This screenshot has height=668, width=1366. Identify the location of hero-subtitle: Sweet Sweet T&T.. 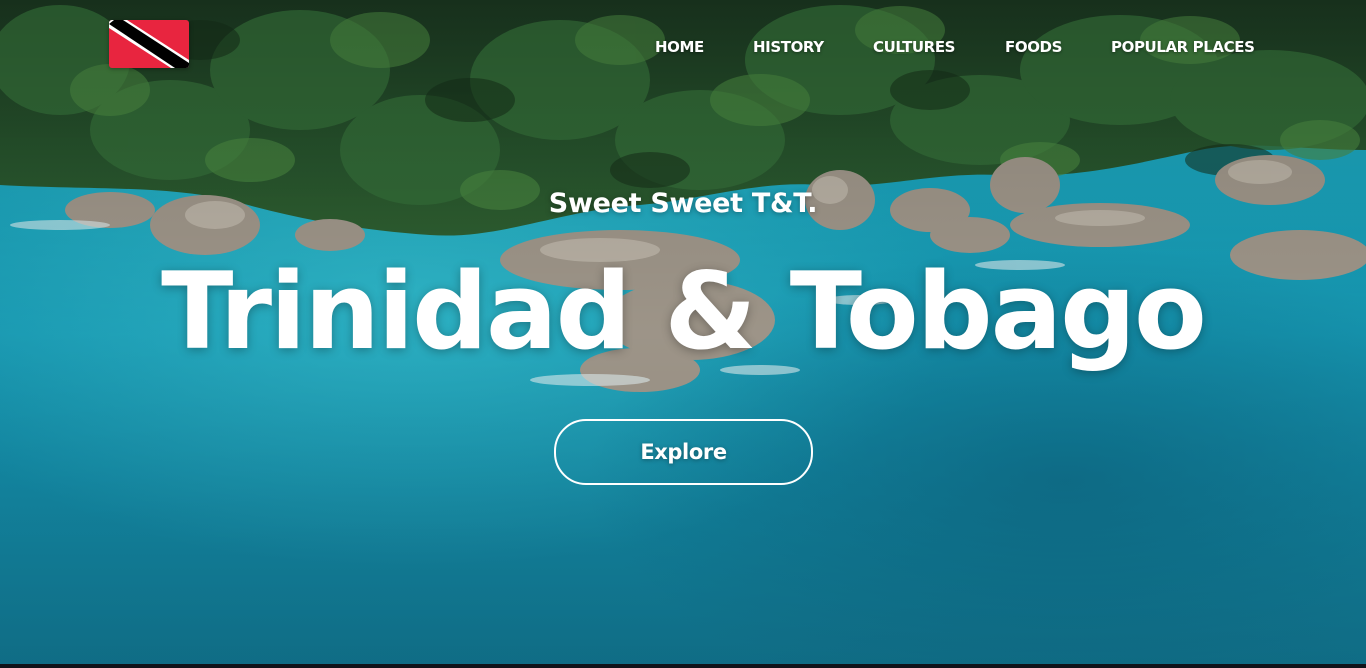
(683, 203).